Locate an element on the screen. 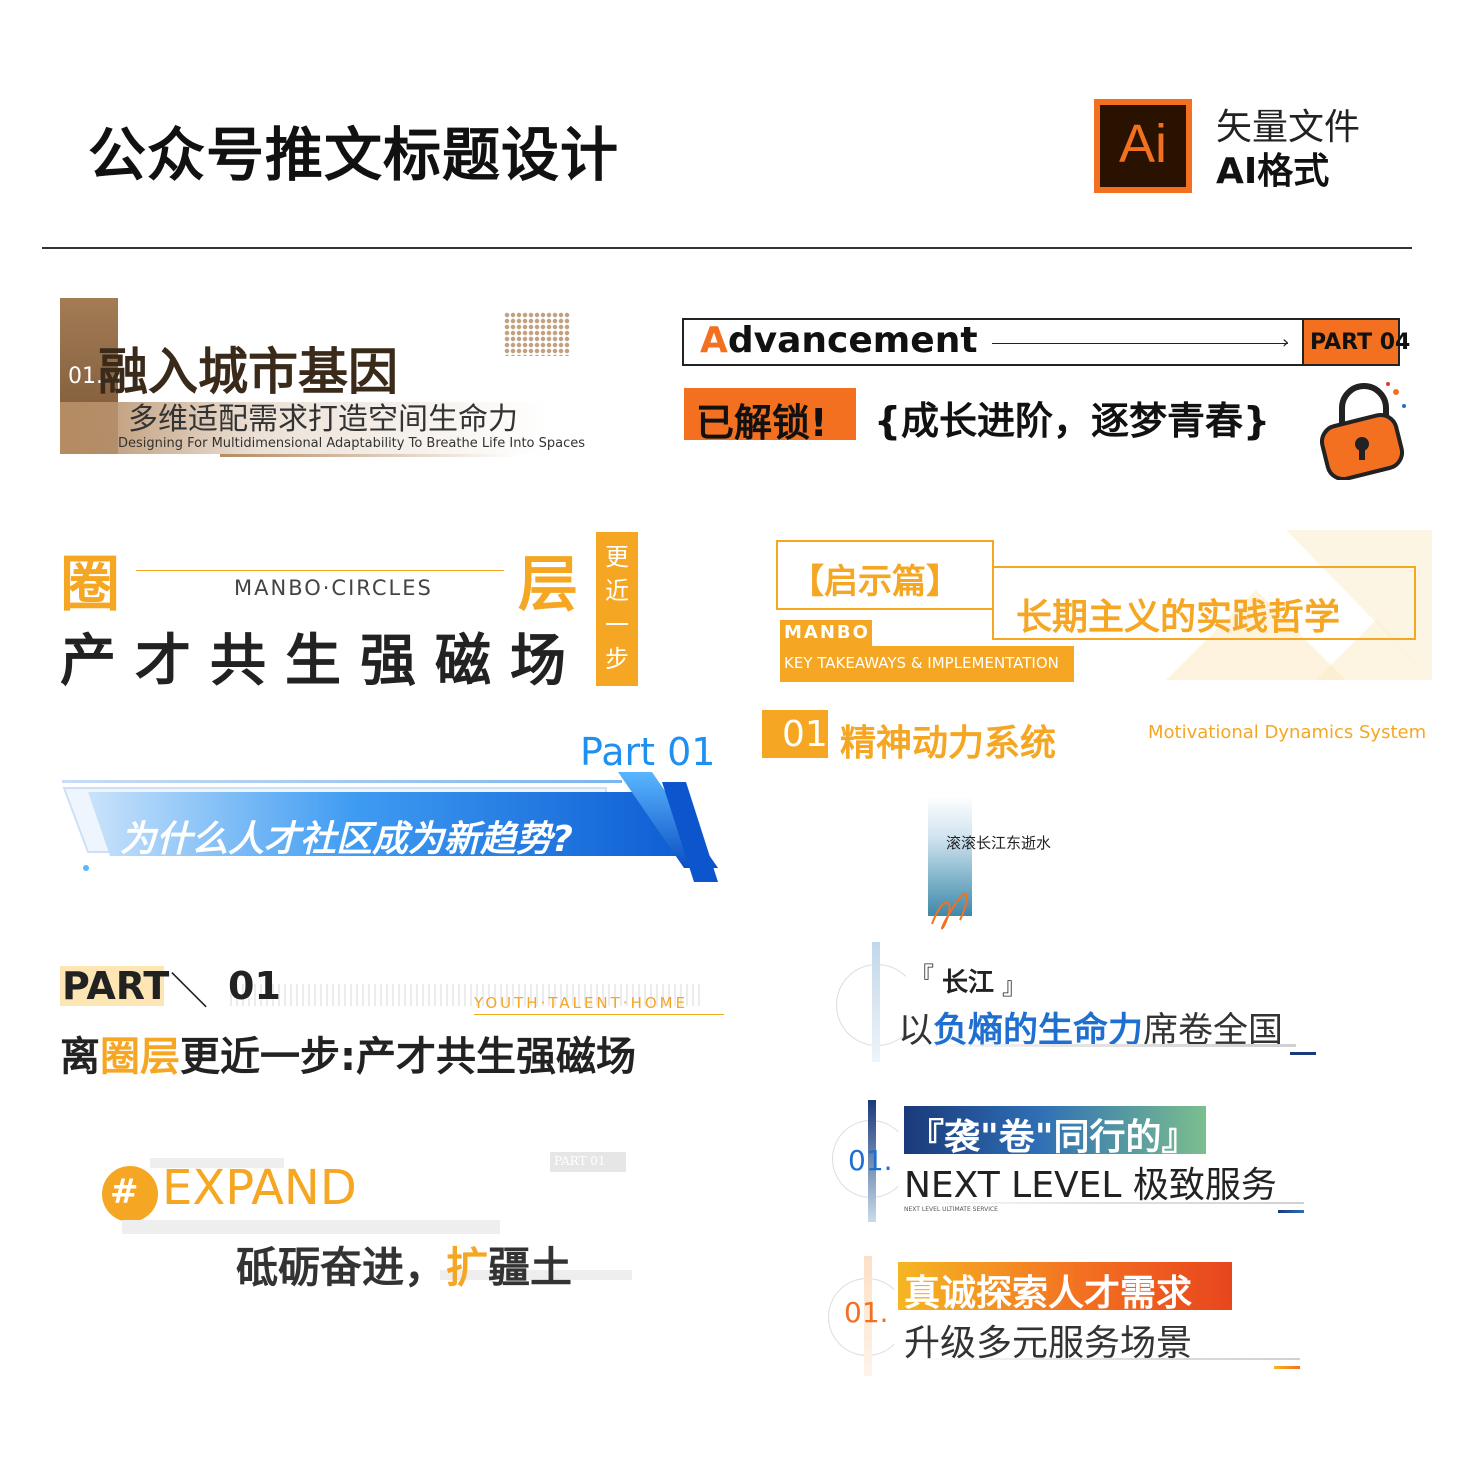 This screenshot has height=1471, width=1460. talent-needs-number: 01. is located at coordinates (866, 1312).